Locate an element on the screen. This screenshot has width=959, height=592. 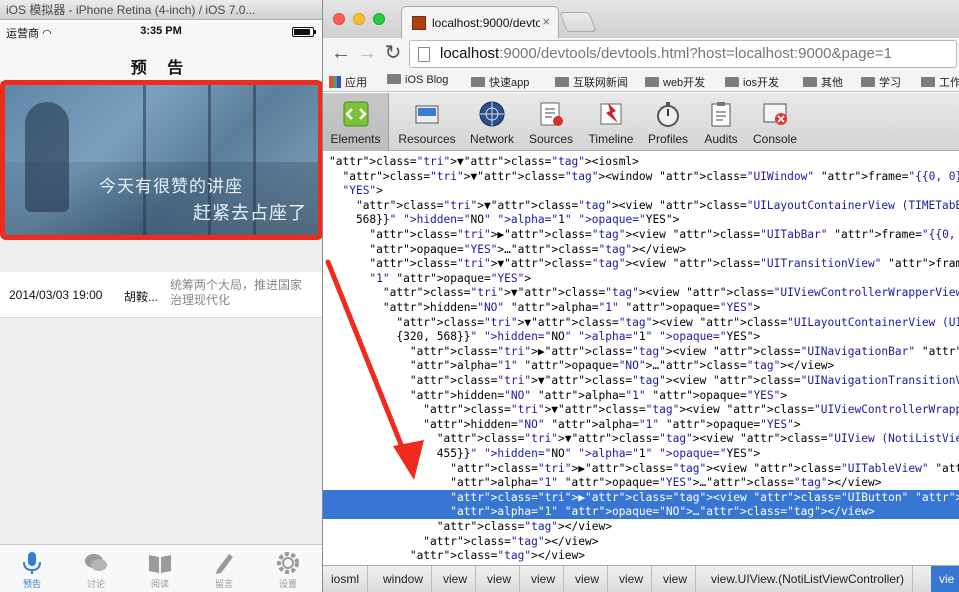
tab-bar: 预告 讨论 阅读 留言 设置 is located at coordinates (161, 568).